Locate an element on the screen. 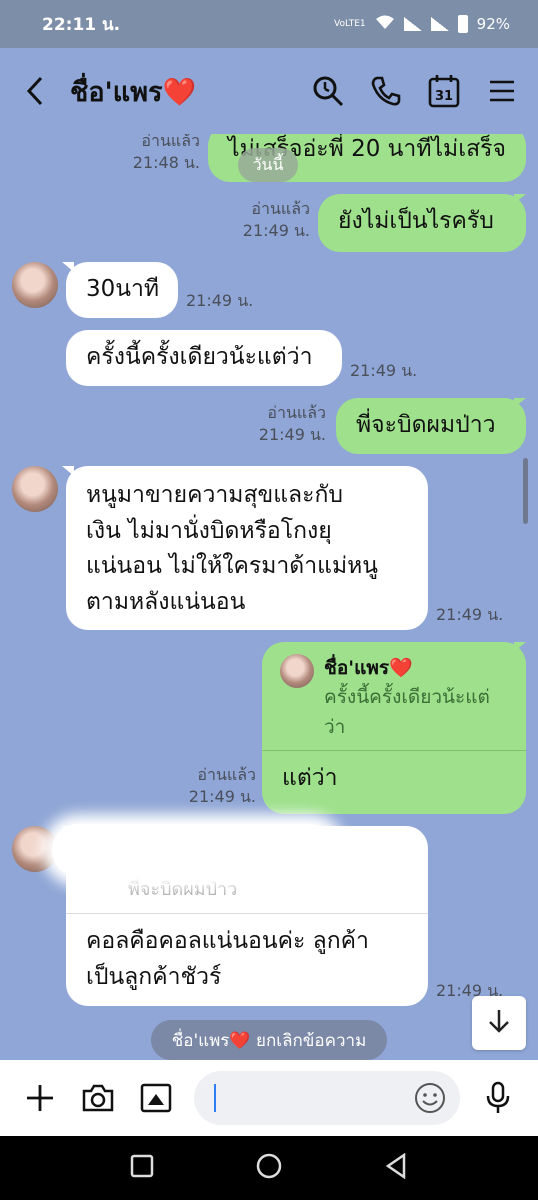 This screenshot has width=538, height=1200. message-bubble-outgoing: ยังไม่เป็นไรครับ is located at coordinates (422, 223).